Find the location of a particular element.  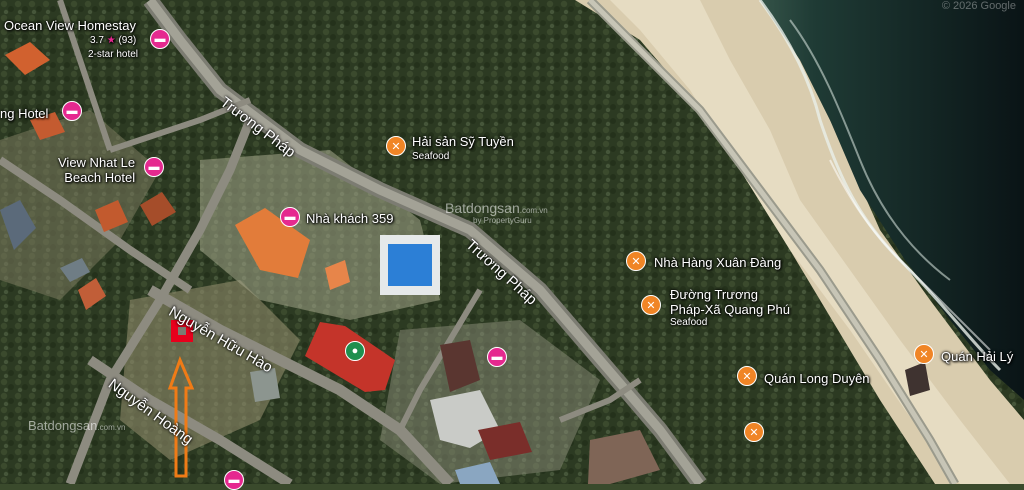

place-duong-truong-category: Seafood is located at coordinates (689, 322).